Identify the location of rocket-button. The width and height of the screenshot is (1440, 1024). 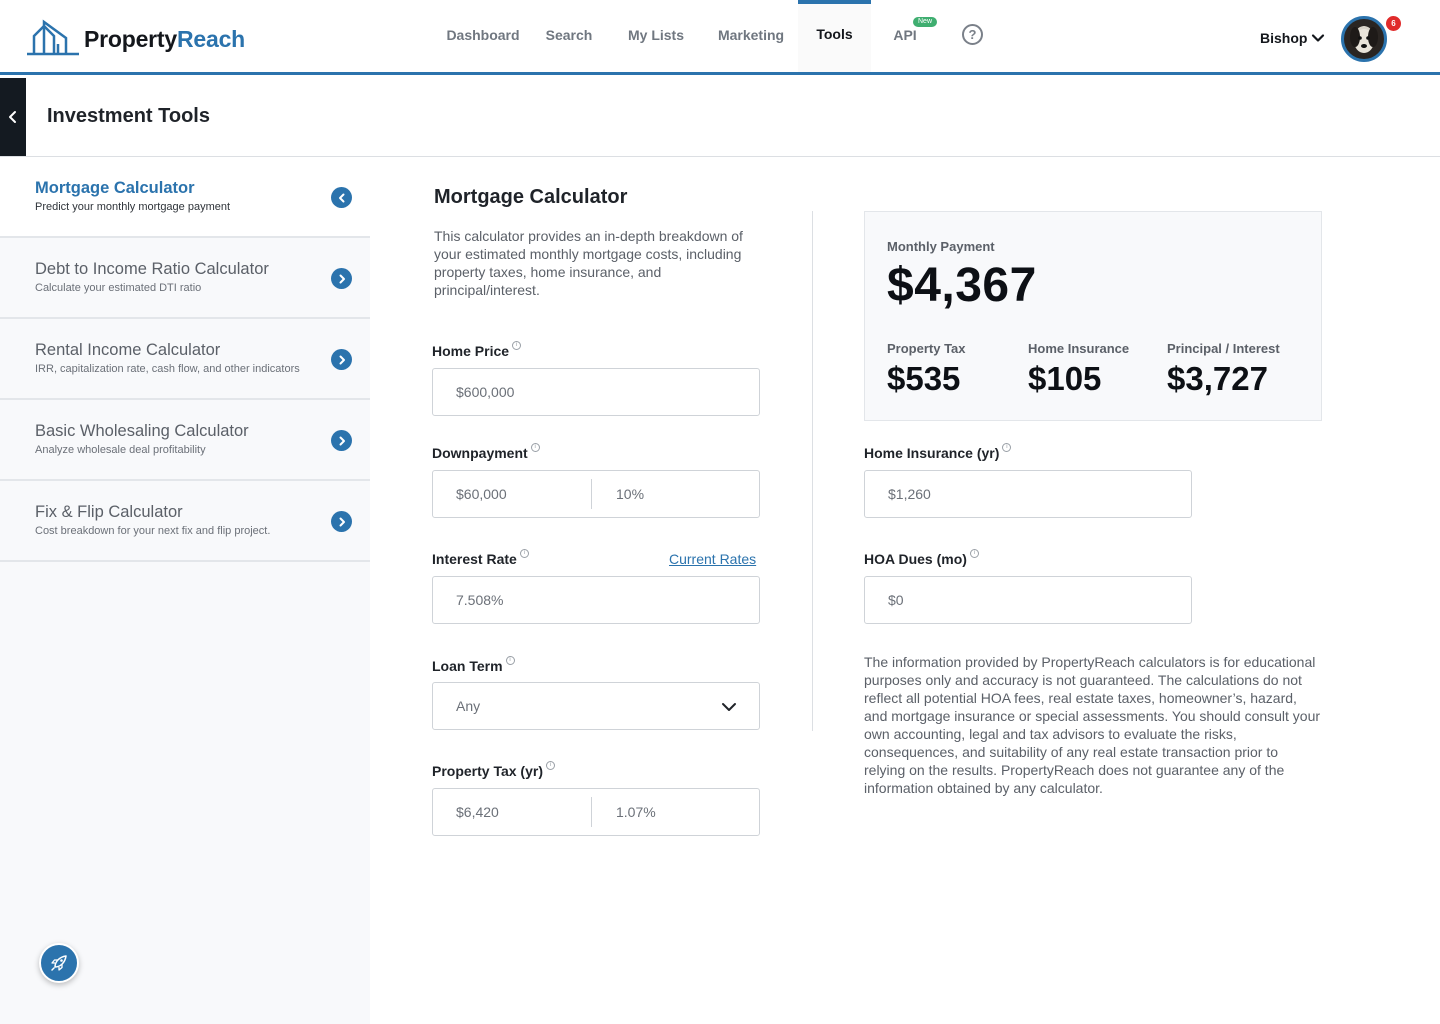
(59, 963).